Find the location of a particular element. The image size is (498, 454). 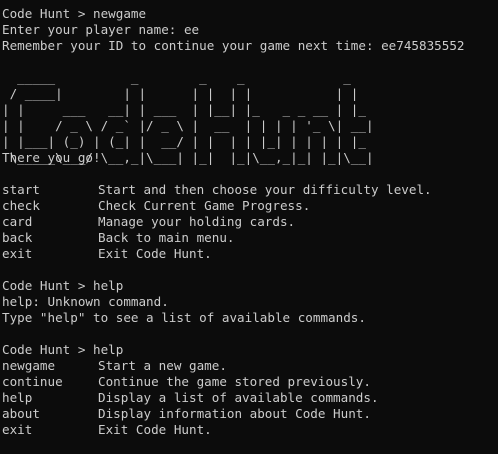

banner-line: | | ___ __| | ___ | |__| |_ _ _ __ | |_ is located at coordinates (188, 109).